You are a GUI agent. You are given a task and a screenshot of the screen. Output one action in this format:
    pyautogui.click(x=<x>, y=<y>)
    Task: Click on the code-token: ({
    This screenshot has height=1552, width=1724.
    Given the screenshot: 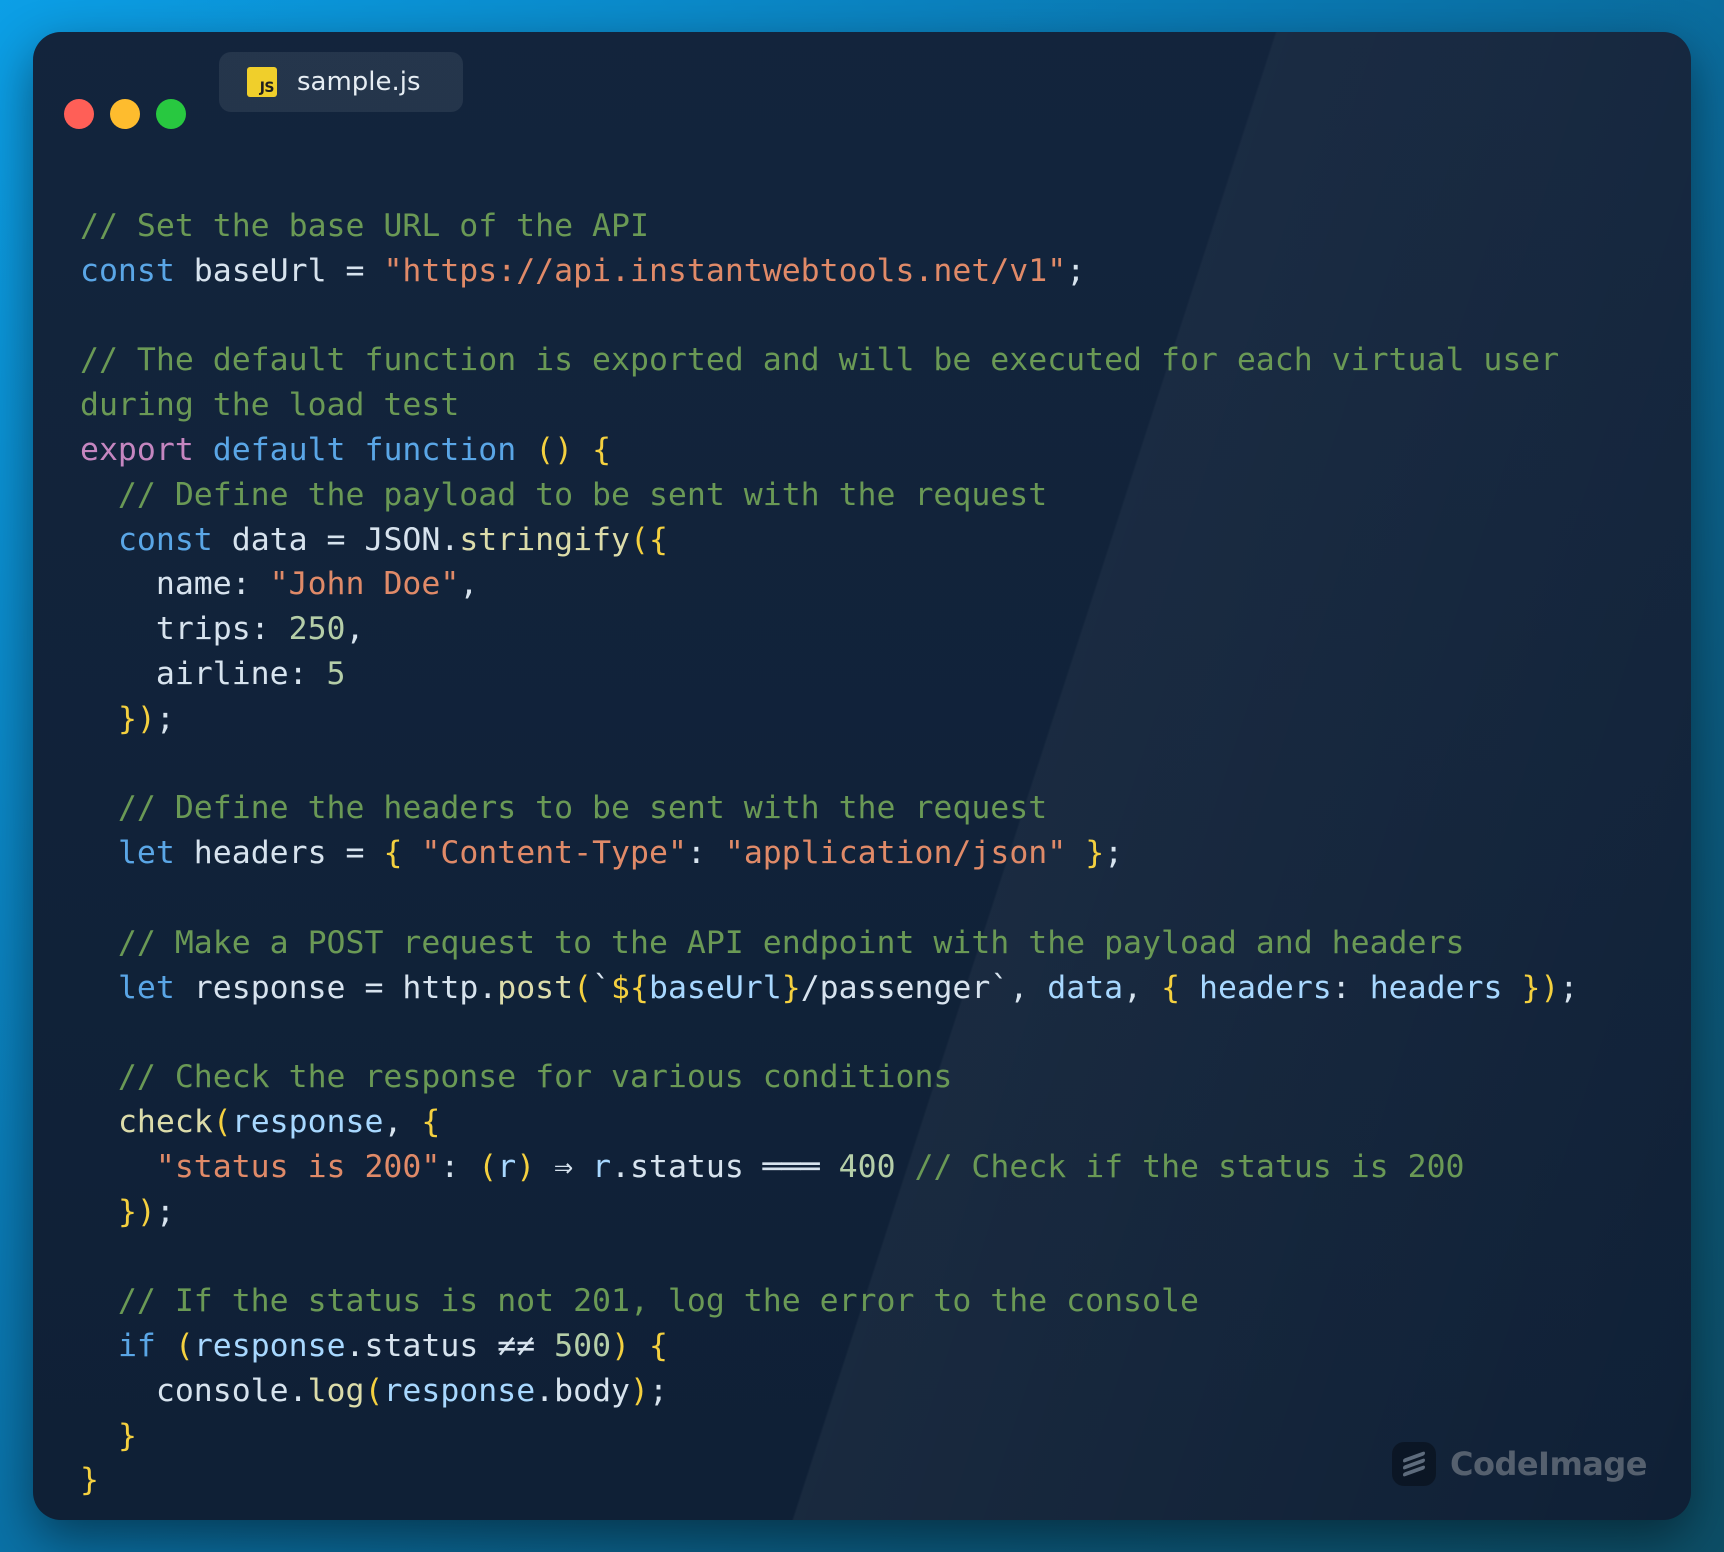 What is the action you would take?
    pyautogui.click(x=649, y=539)
    